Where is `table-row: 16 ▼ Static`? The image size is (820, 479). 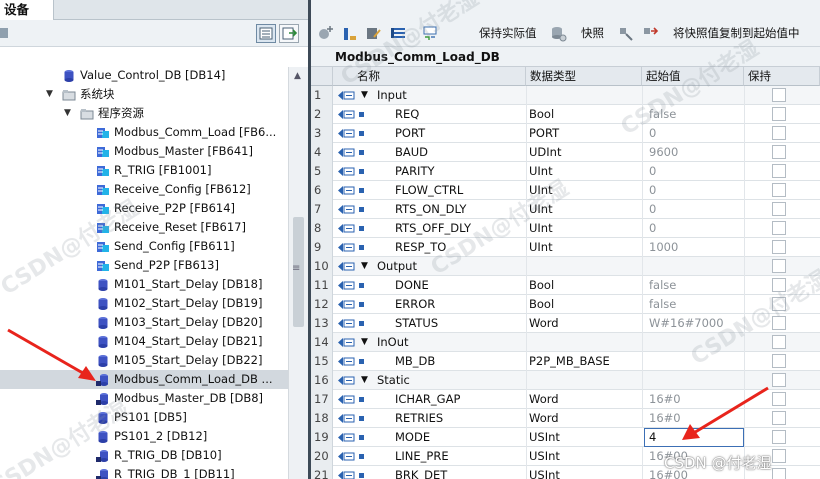
table-row: 16 ▼ Static is located at coordinates (565, 380).